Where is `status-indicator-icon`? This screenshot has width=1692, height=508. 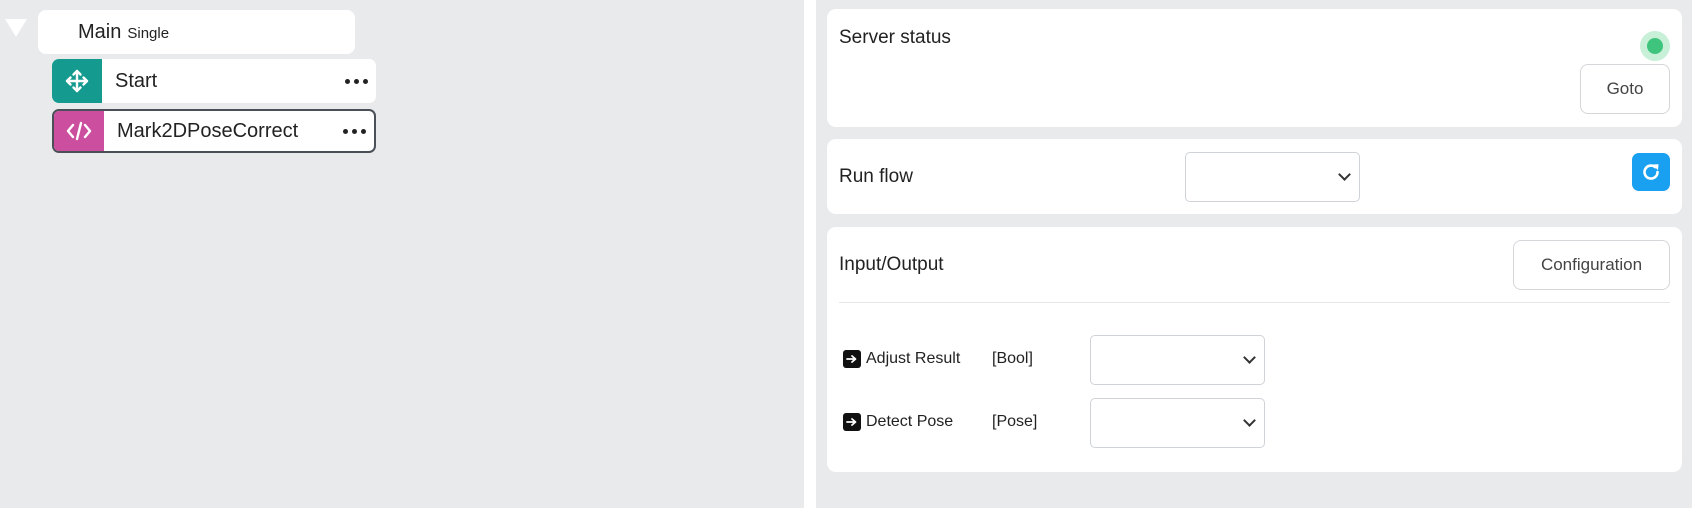 status-indicator-icon is located at coordinates (1655, 46).